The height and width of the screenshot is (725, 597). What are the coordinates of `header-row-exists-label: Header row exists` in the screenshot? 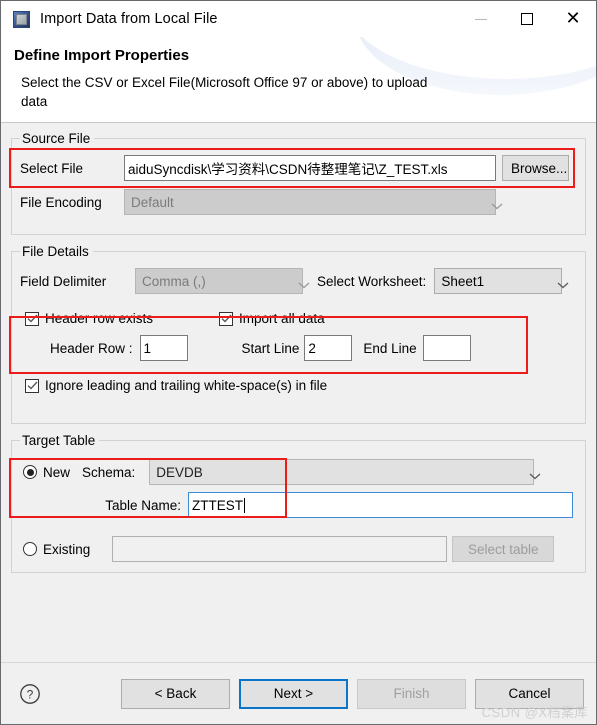 It's located at (99, 318).